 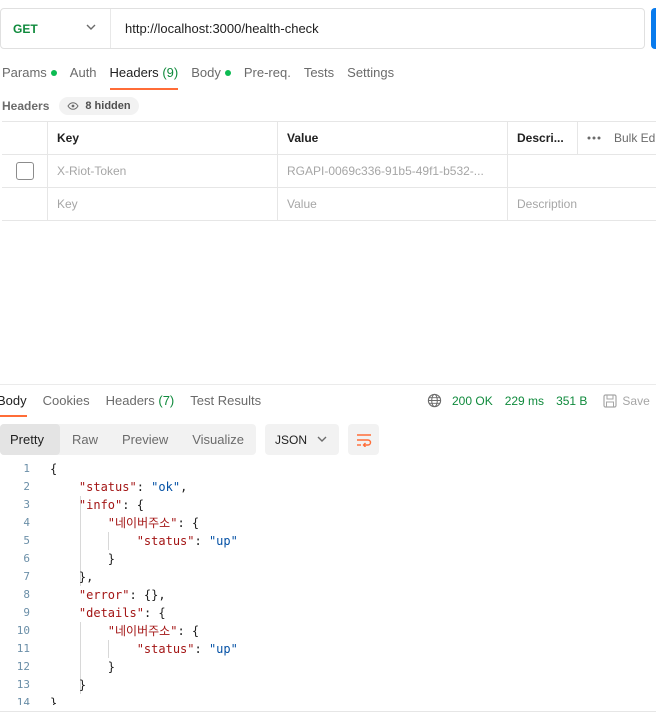 I want to click on table-row-new: Key Value Description, so click(x=329, y=204).